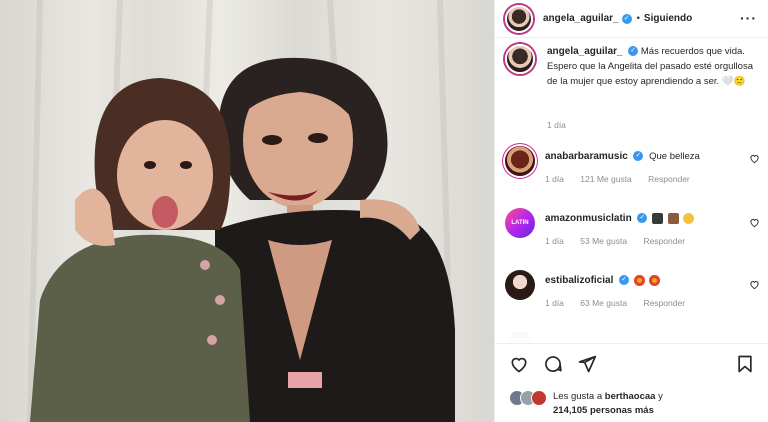 Image resolution: width=768 pixels, height=422 pixels. What do you see at coordinates (603, 410) in the screenshot?
I see `likes-count: 214,105 personas más` at bounding box center [603, 410].